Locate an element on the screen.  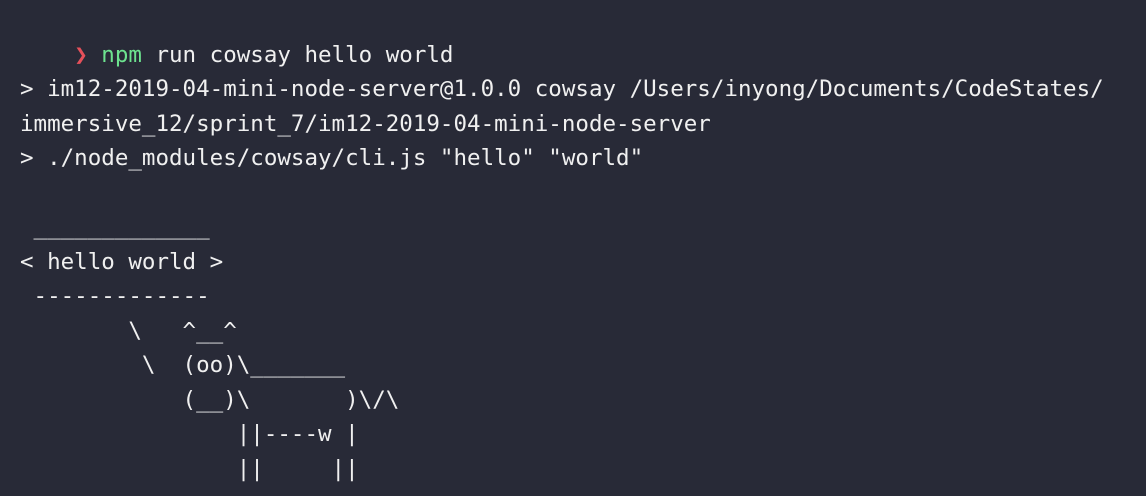
speech-bubble-bottom: ------------- is located at coordinates (115, 296).